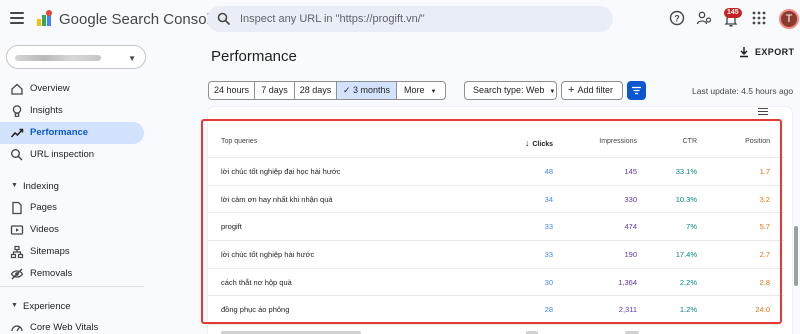 This screenshot has height=334, width=800. Describe the element at coordinates (733, 13) in the screenshot. I see `notification-count-badge: 145` at that location.